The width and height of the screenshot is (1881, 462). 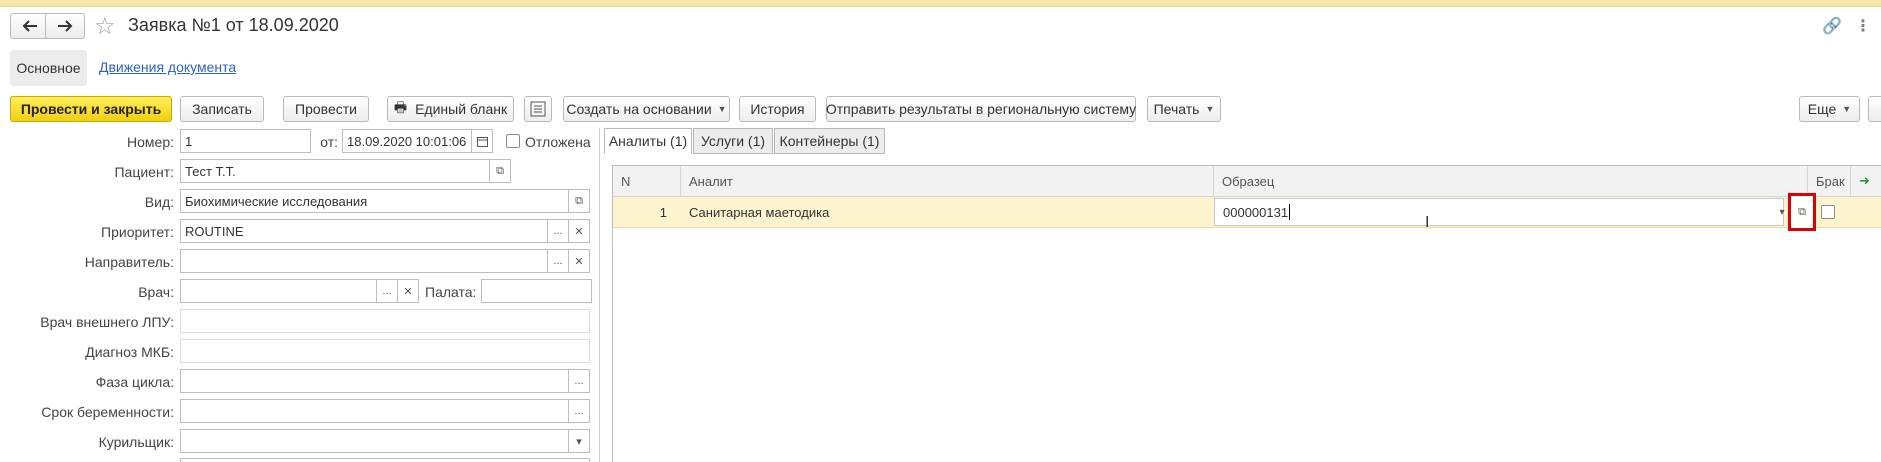 What do you see at coordinates (385, 351) in the screenshot?
I see `diagnosis-input` at bounding box center [385, 351].